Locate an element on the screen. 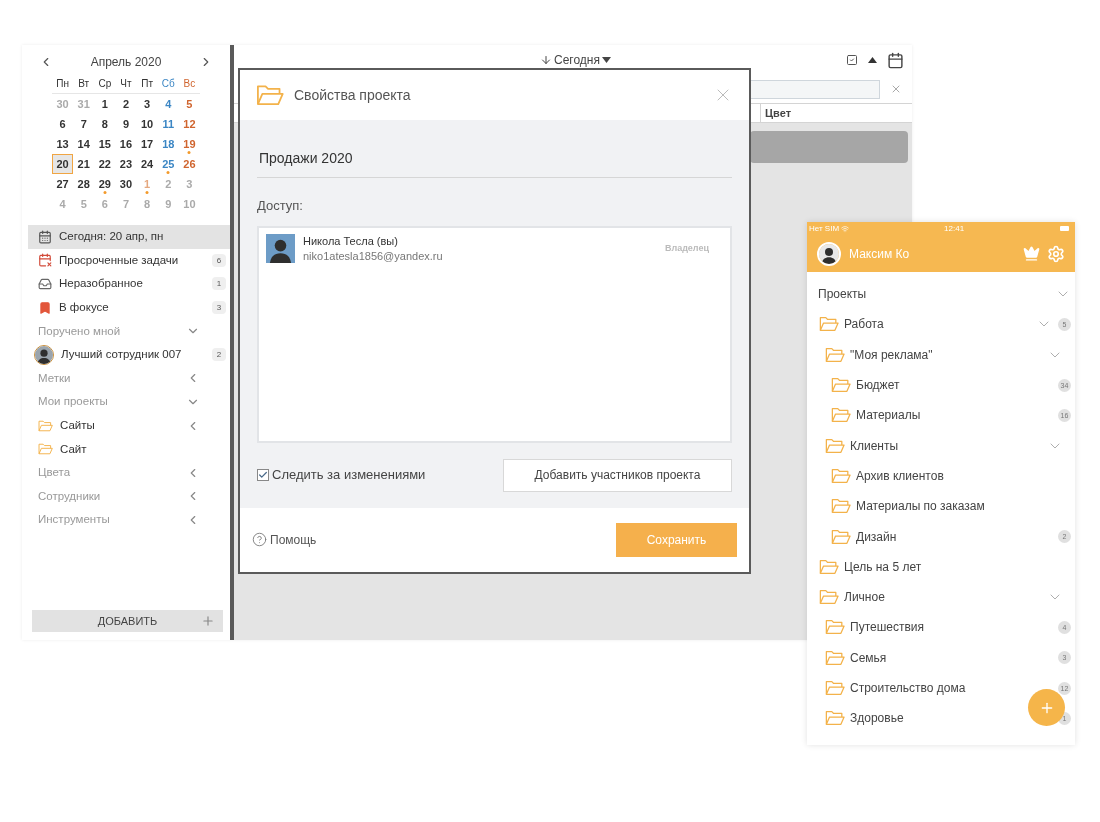  member-email: niko1atesla1856@yandex.ru is located at coordinates (373, 256).